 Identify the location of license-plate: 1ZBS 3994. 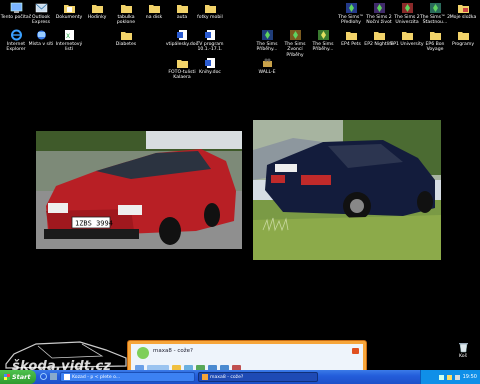
(94, 224).